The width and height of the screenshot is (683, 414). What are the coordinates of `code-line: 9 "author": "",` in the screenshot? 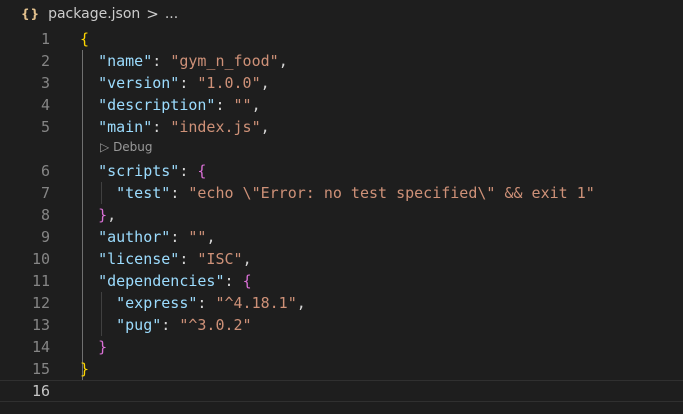 It's located at (341, 237).